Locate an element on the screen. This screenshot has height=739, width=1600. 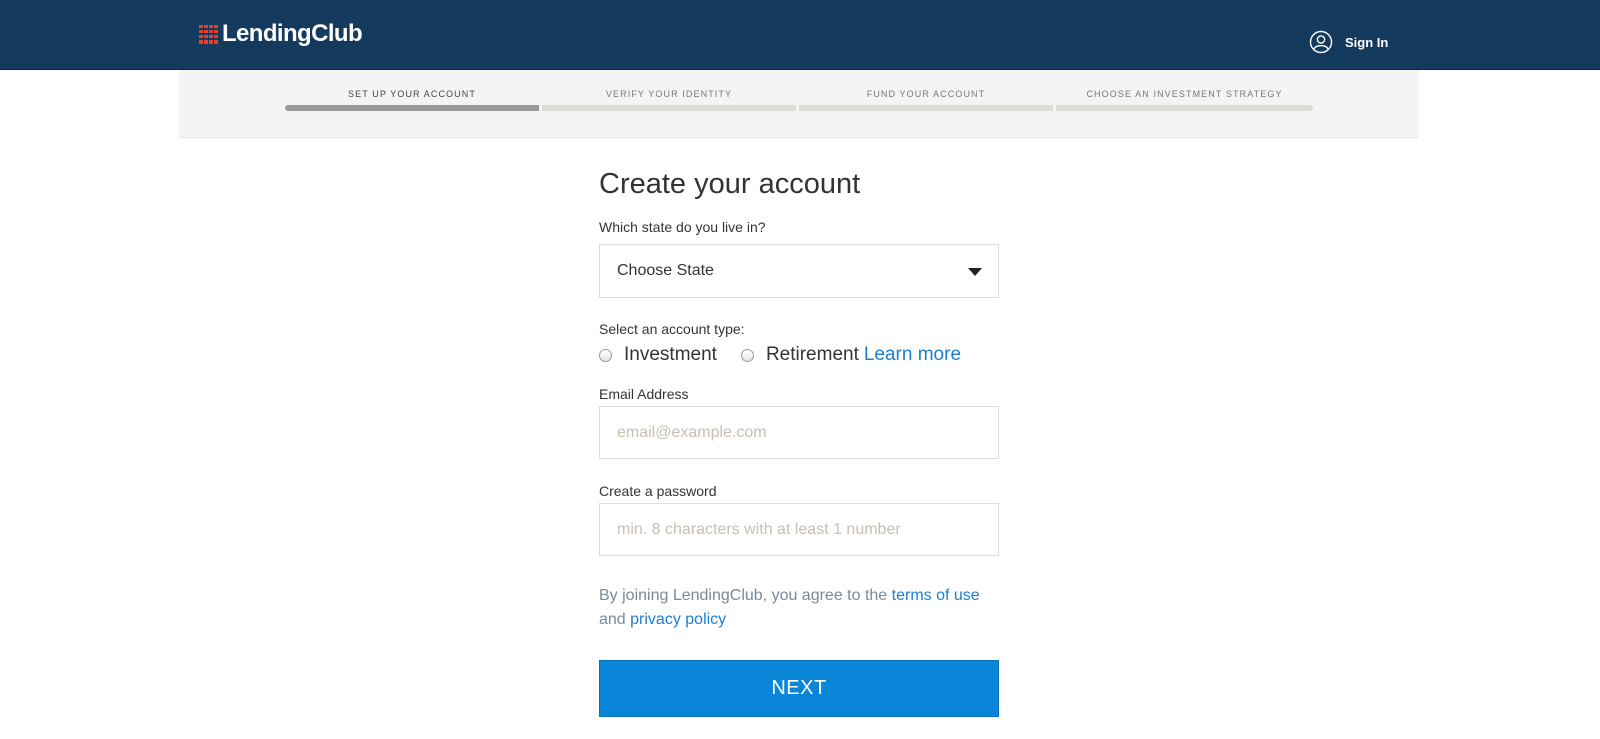
terms-of-use-link: terms of use is located at coordinates (936, 595).